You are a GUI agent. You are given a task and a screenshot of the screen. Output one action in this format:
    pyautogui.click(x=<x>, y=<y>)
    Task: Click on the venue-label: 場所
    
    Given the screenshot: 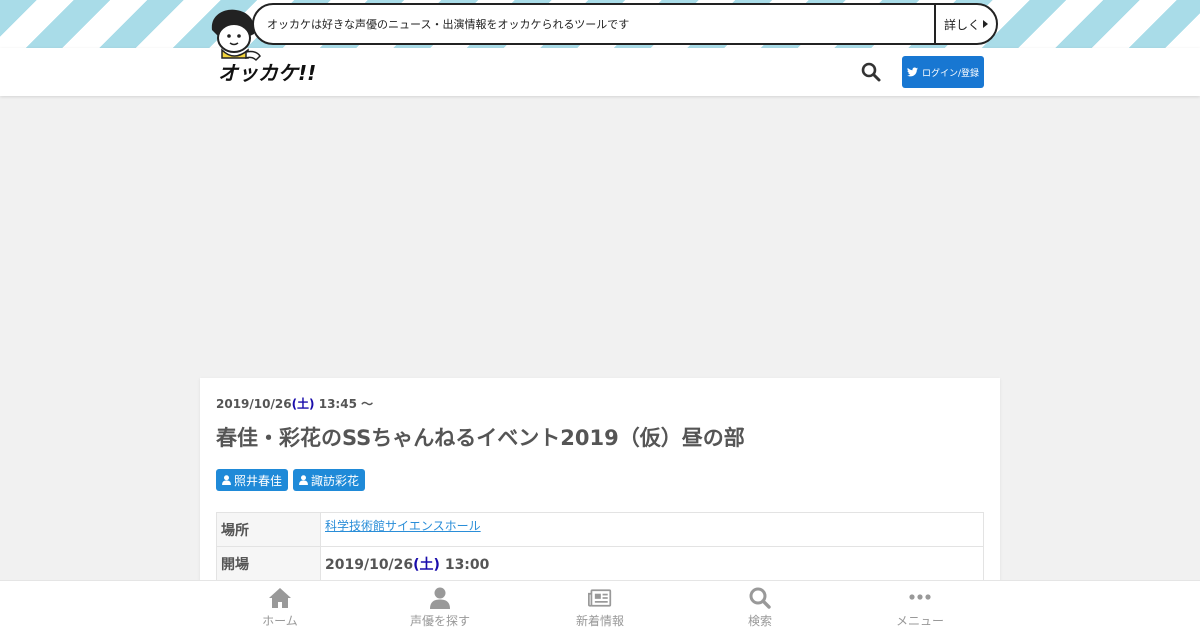 What is the action you would take?
    pyautogui.click(x=268, y=529)
    